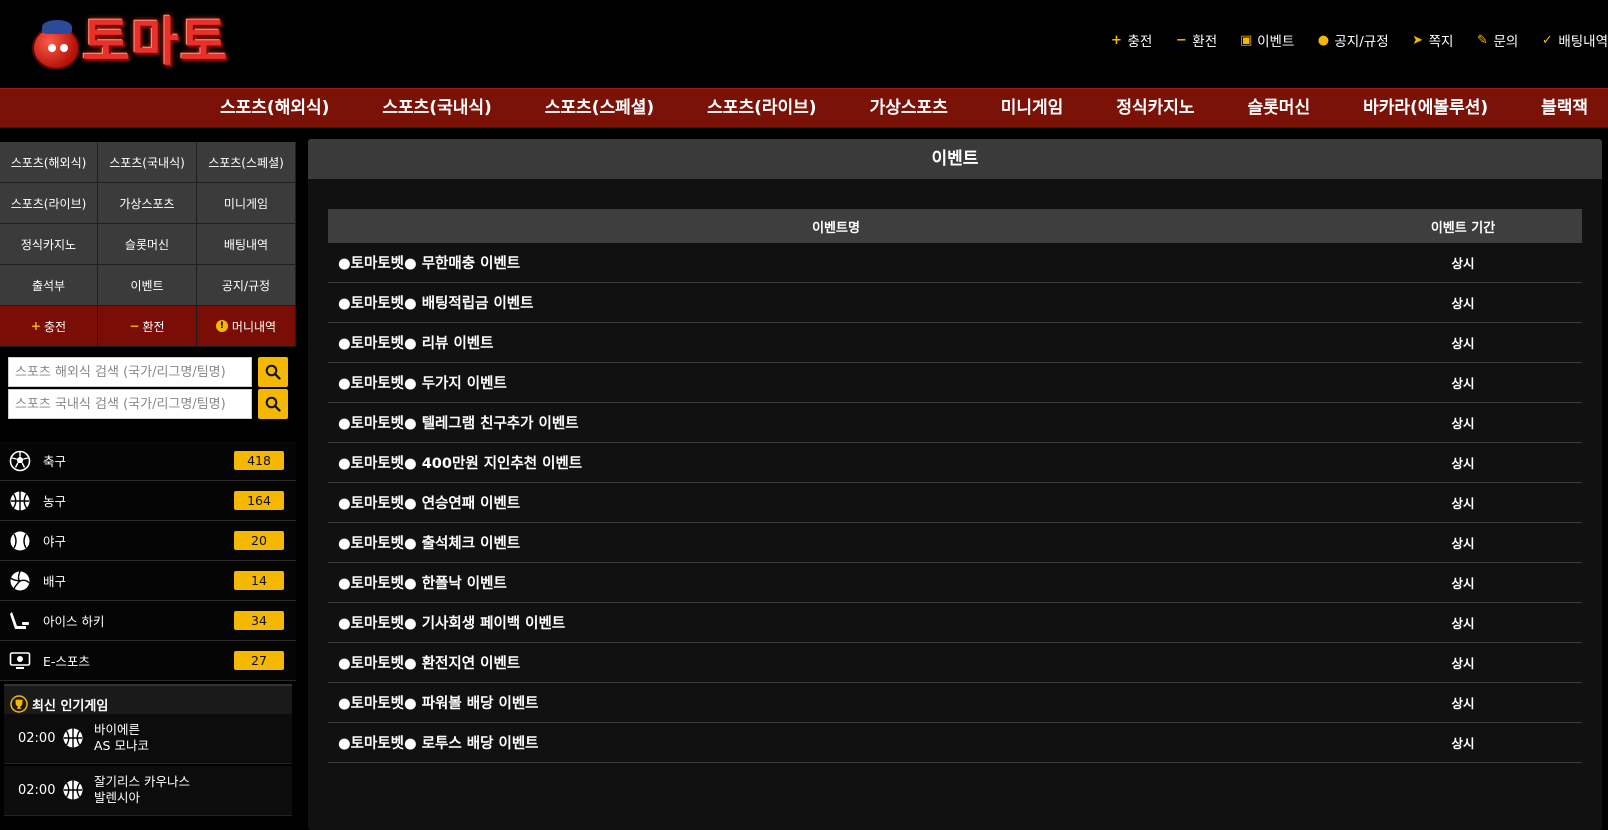  I want to click on event-name: ●토마토벳● 기사회생 페이백 이벤트, so click(836, 622).